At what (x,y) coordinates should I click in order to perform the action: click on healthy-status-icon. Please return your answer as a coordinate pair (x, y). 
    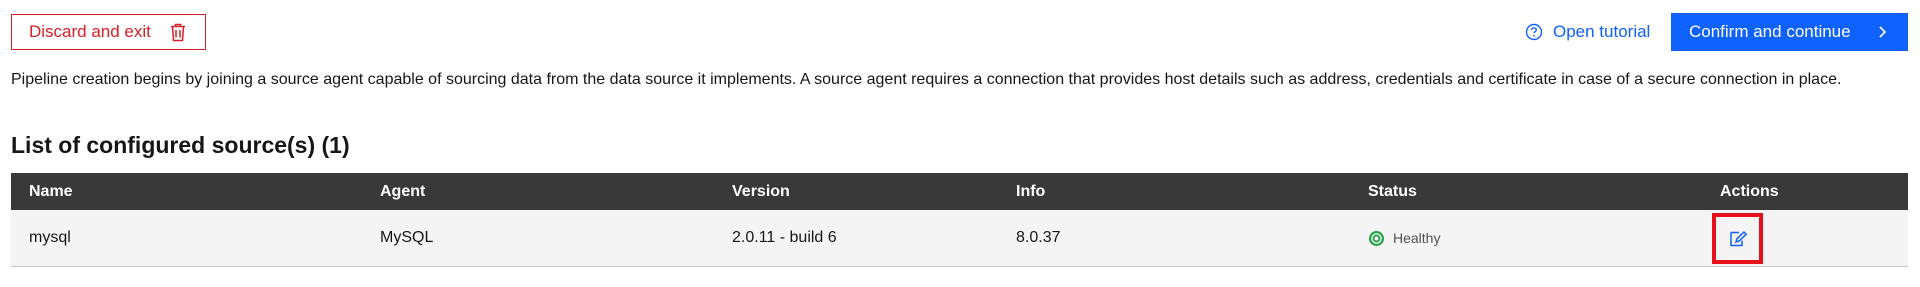
    Looking at the image, I should click on (1376, 238).